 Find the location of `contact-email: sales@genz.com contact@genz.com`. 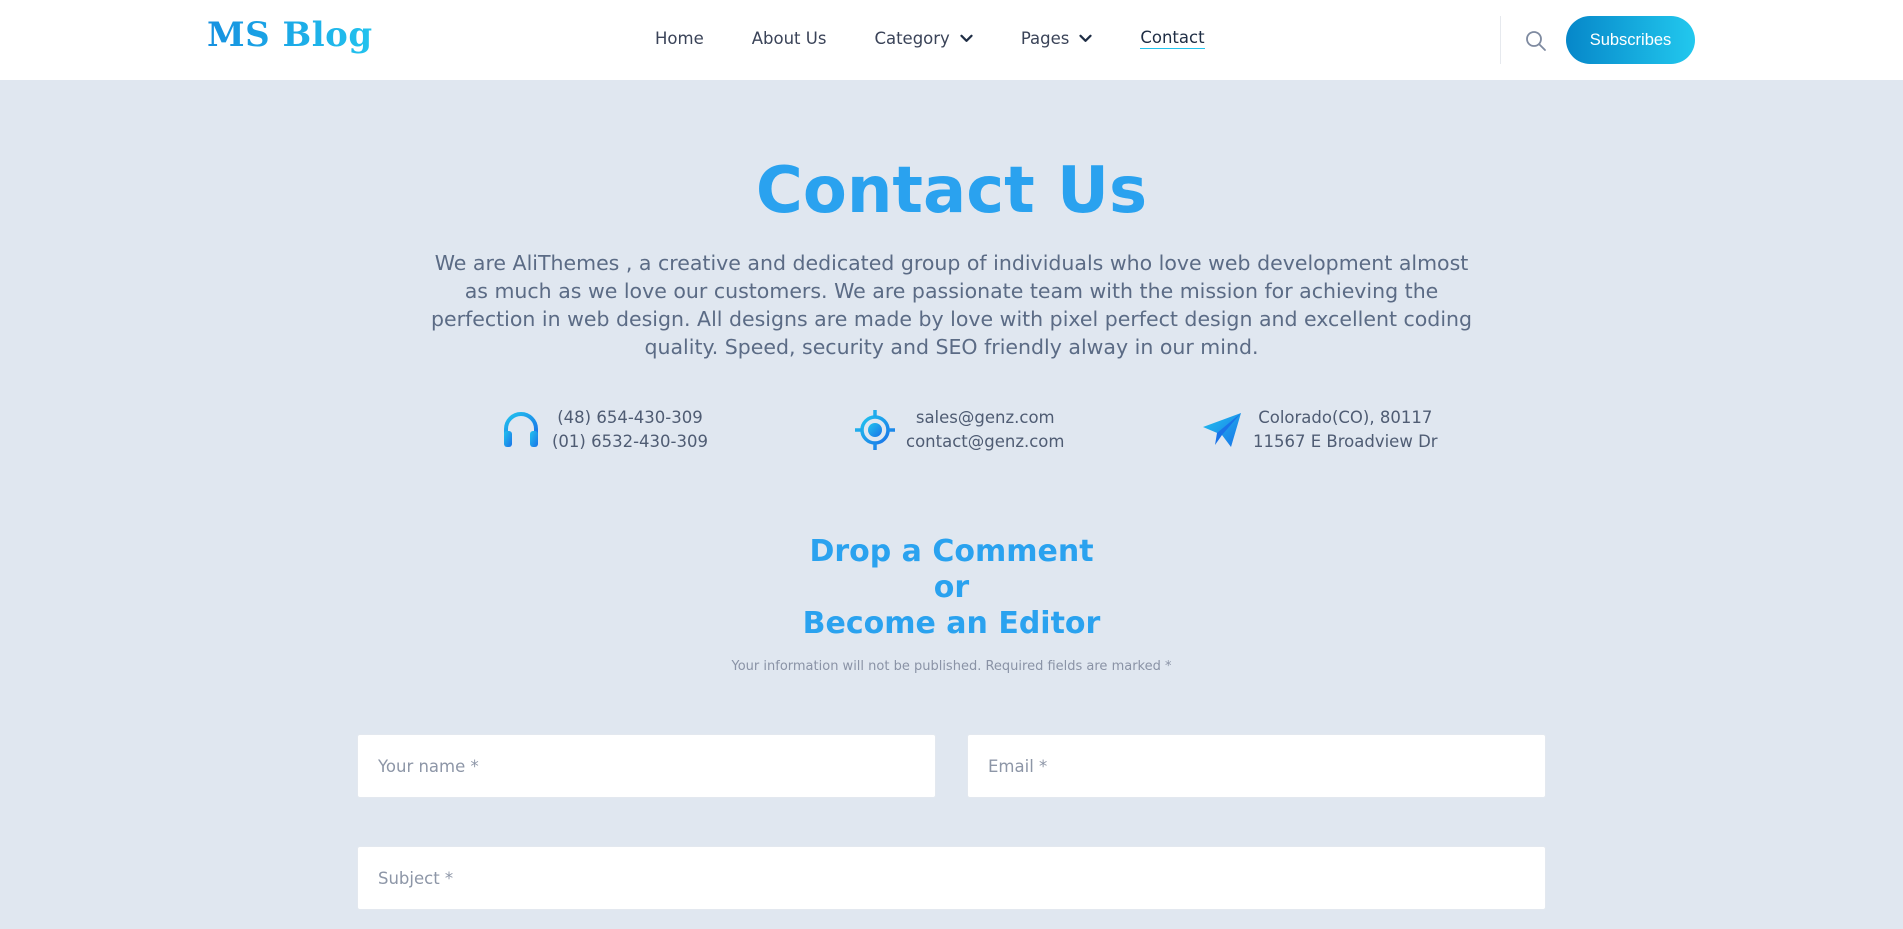

contact-email: sales@genz.com contact@genz.com is located at coordinates (959, 430).